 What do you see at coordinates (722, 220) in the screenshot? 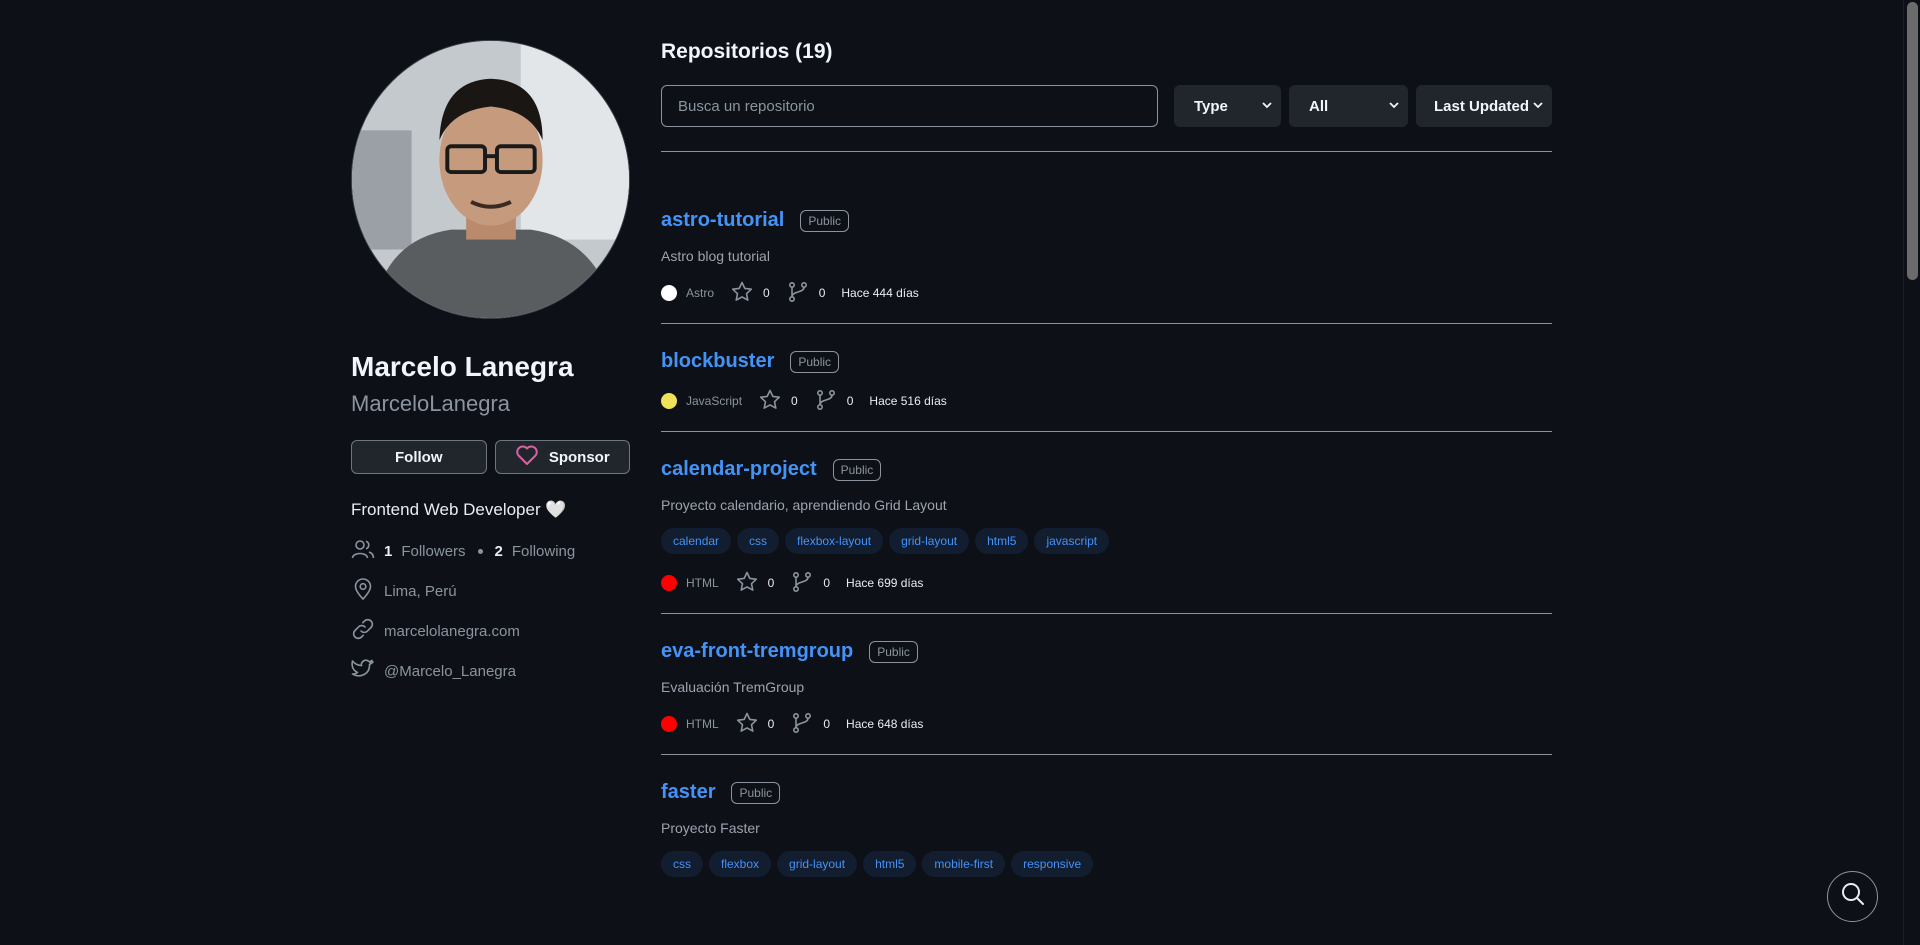
I see `repo-name-link: astro-tutorial` at bounding box center [722, 220].